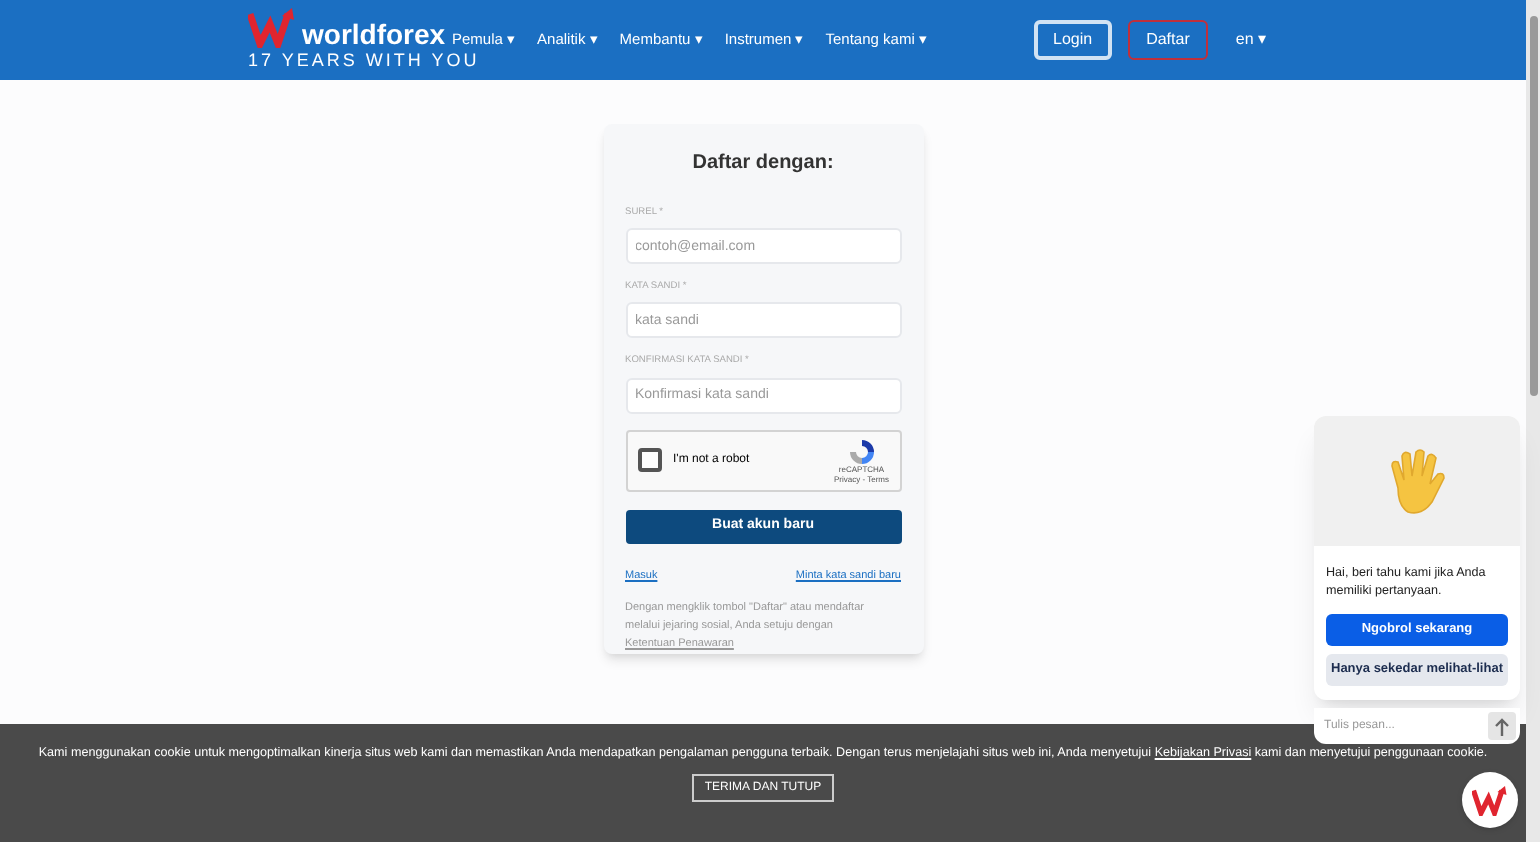 This screenshot has height=842, width=1540. Describe the element at coordinates (763, 164) in the screenshot. I see `form-title: Daftar dengan:` at that location.